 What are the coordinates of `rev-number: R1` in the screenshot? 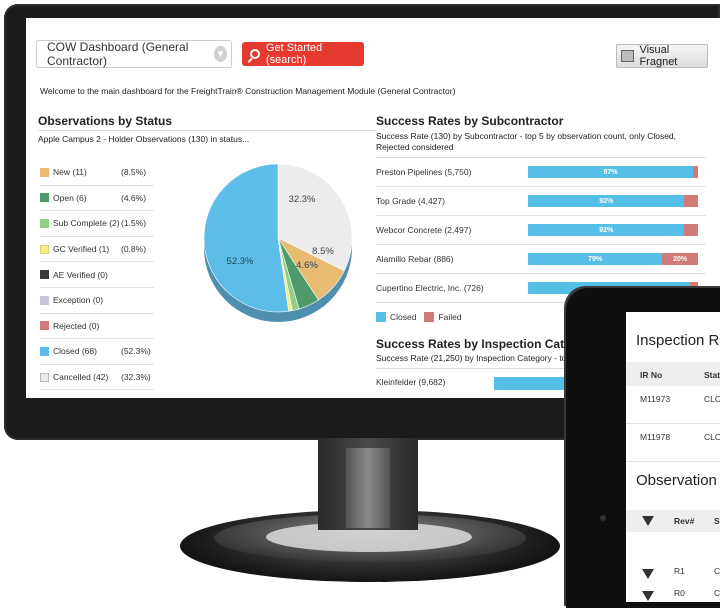 It's located at (679, 571).